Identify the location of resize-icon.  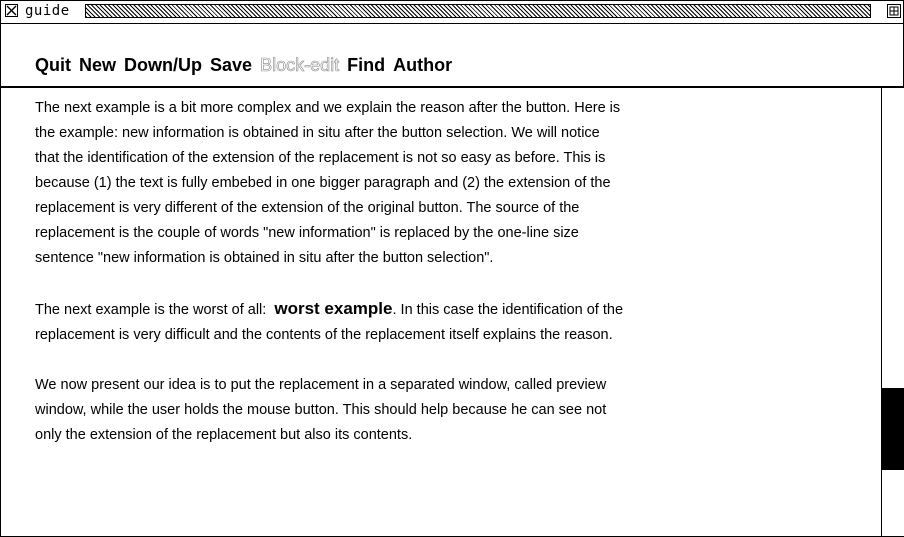
(894, 11).